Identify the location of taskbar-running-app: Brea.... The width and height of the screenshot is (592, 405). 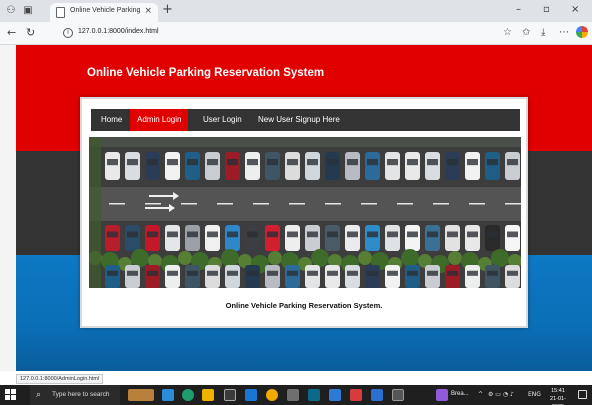
(454, 395).